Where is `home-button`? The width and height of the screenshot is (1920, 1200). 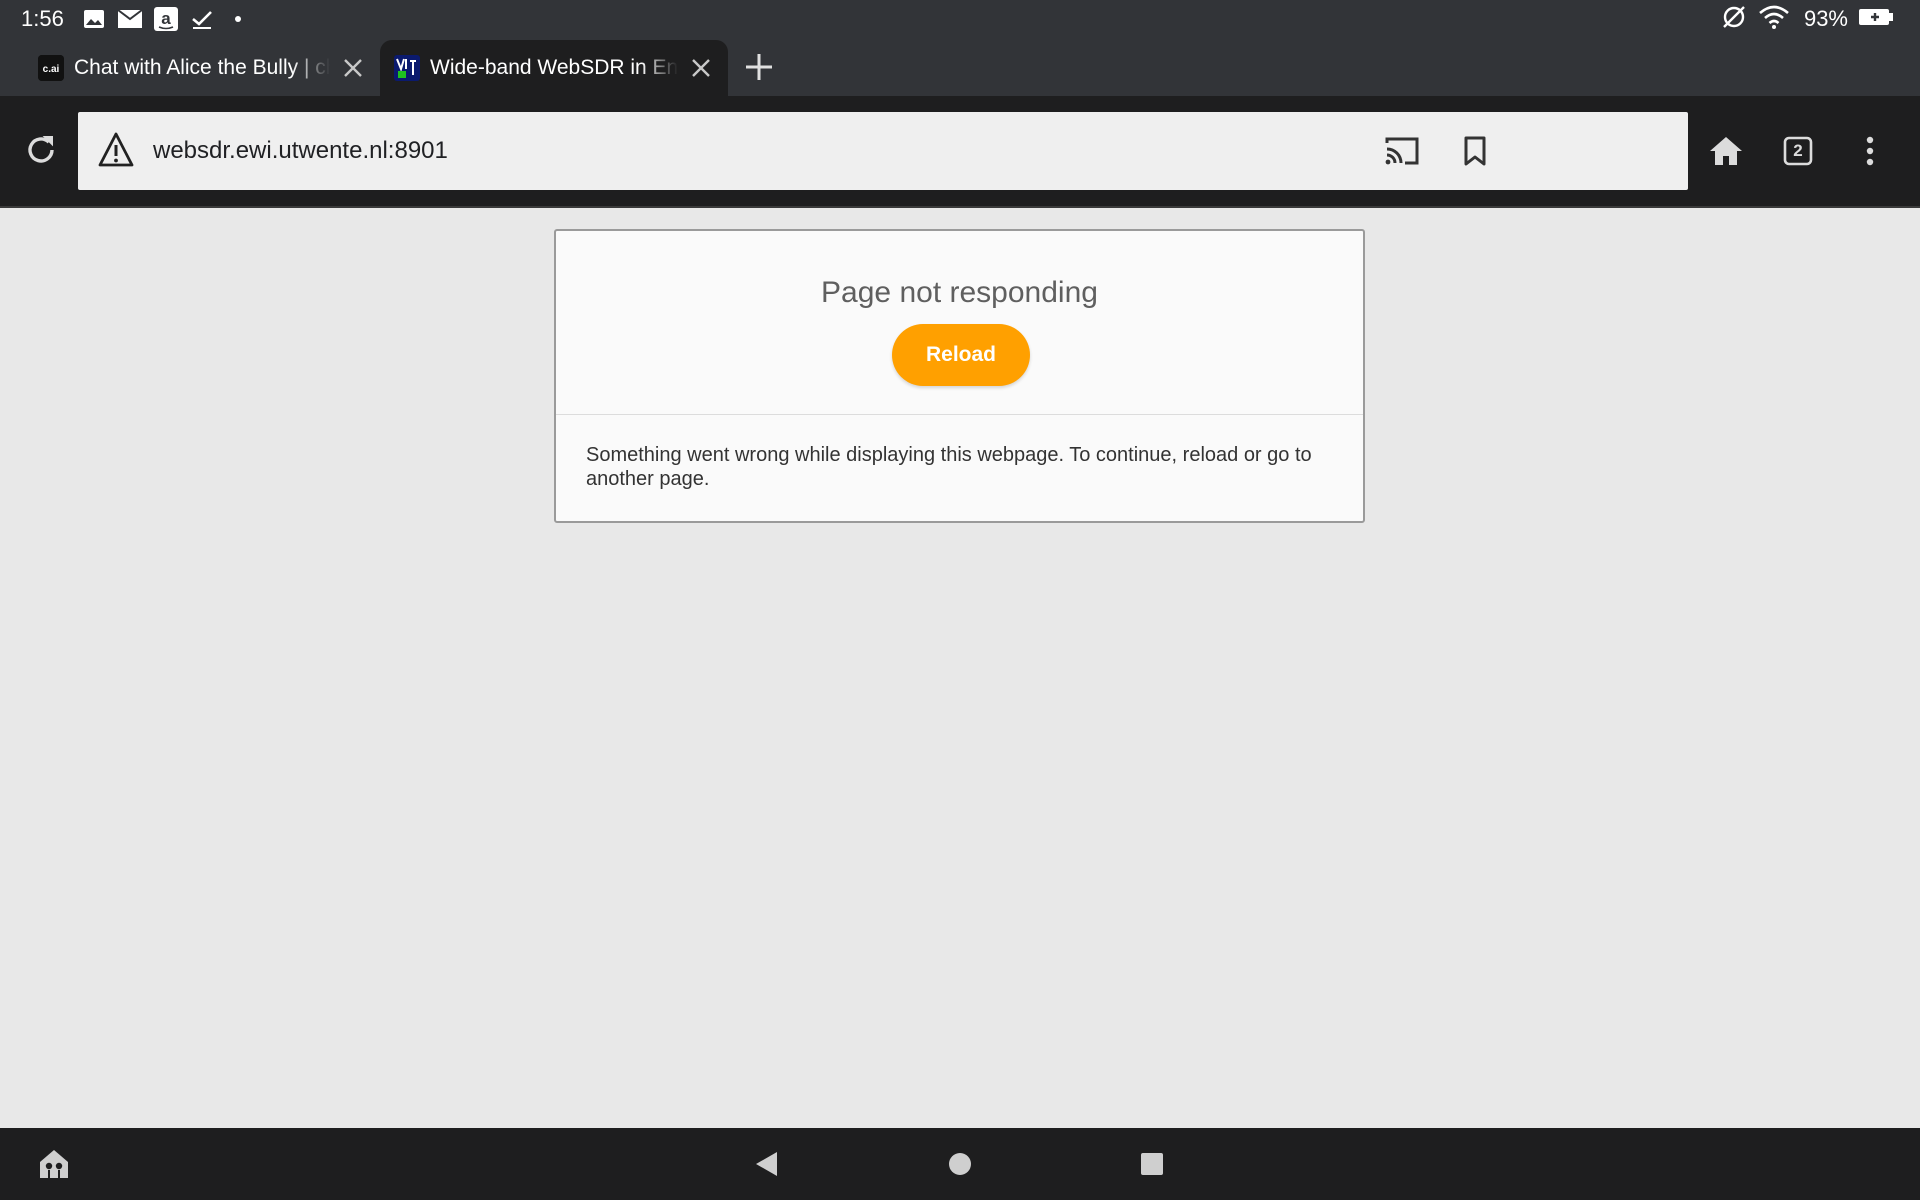 home-button is located at coordinates (1726, 151).